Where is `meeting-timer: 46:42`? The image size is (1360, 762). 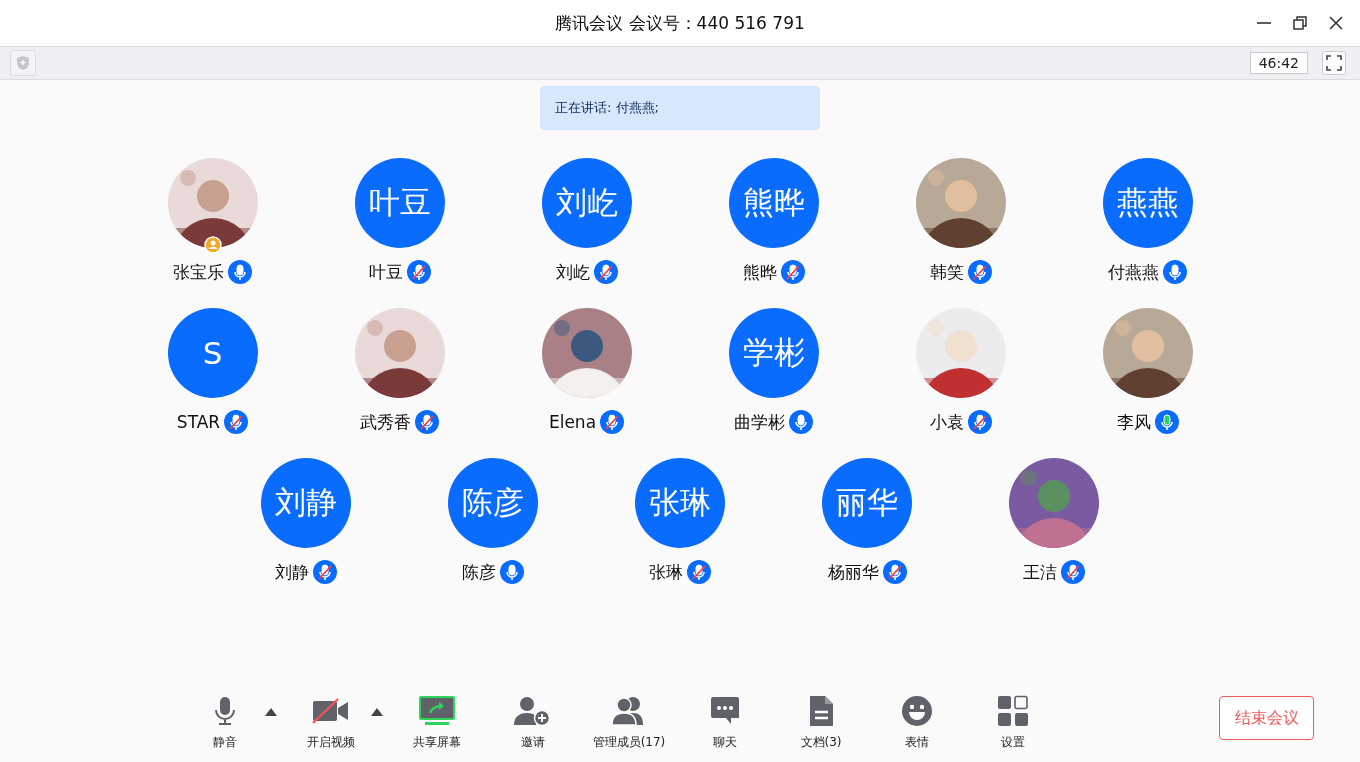 meeting-timer: 46:42 is located at coordinates (1278, 63).